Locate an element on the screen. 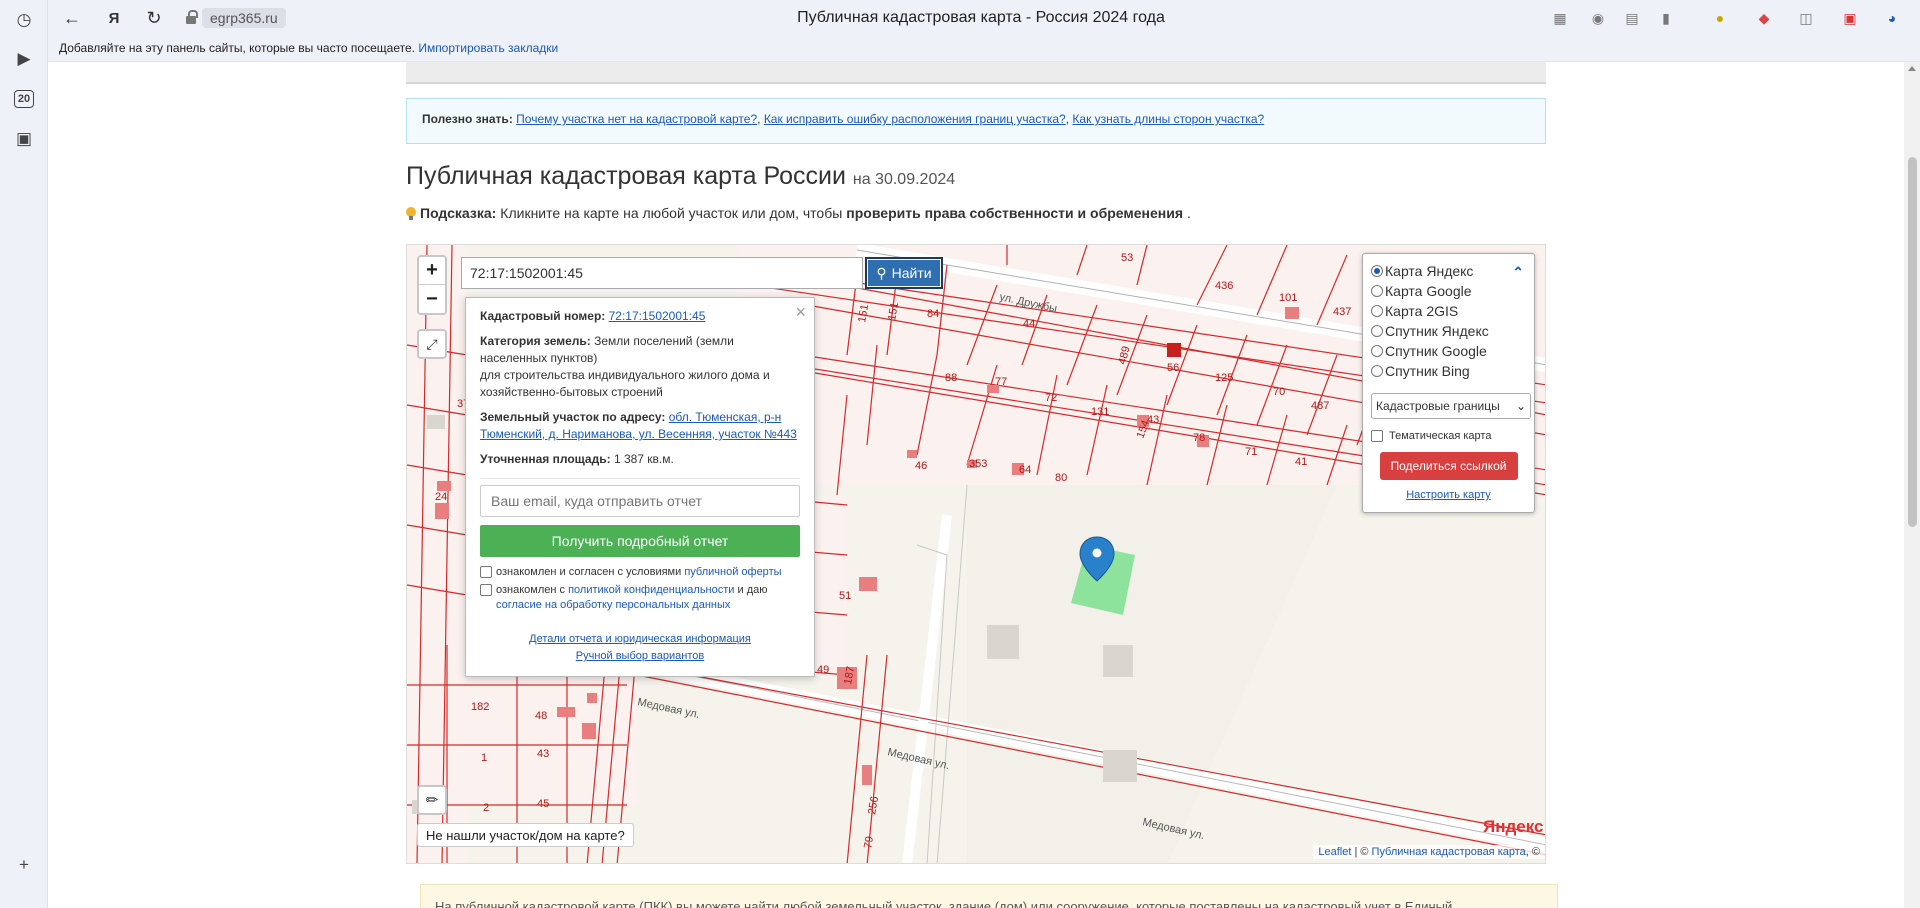 The image size is (1920, 908). plot-label: 88 is located at coordinates (951, 378).